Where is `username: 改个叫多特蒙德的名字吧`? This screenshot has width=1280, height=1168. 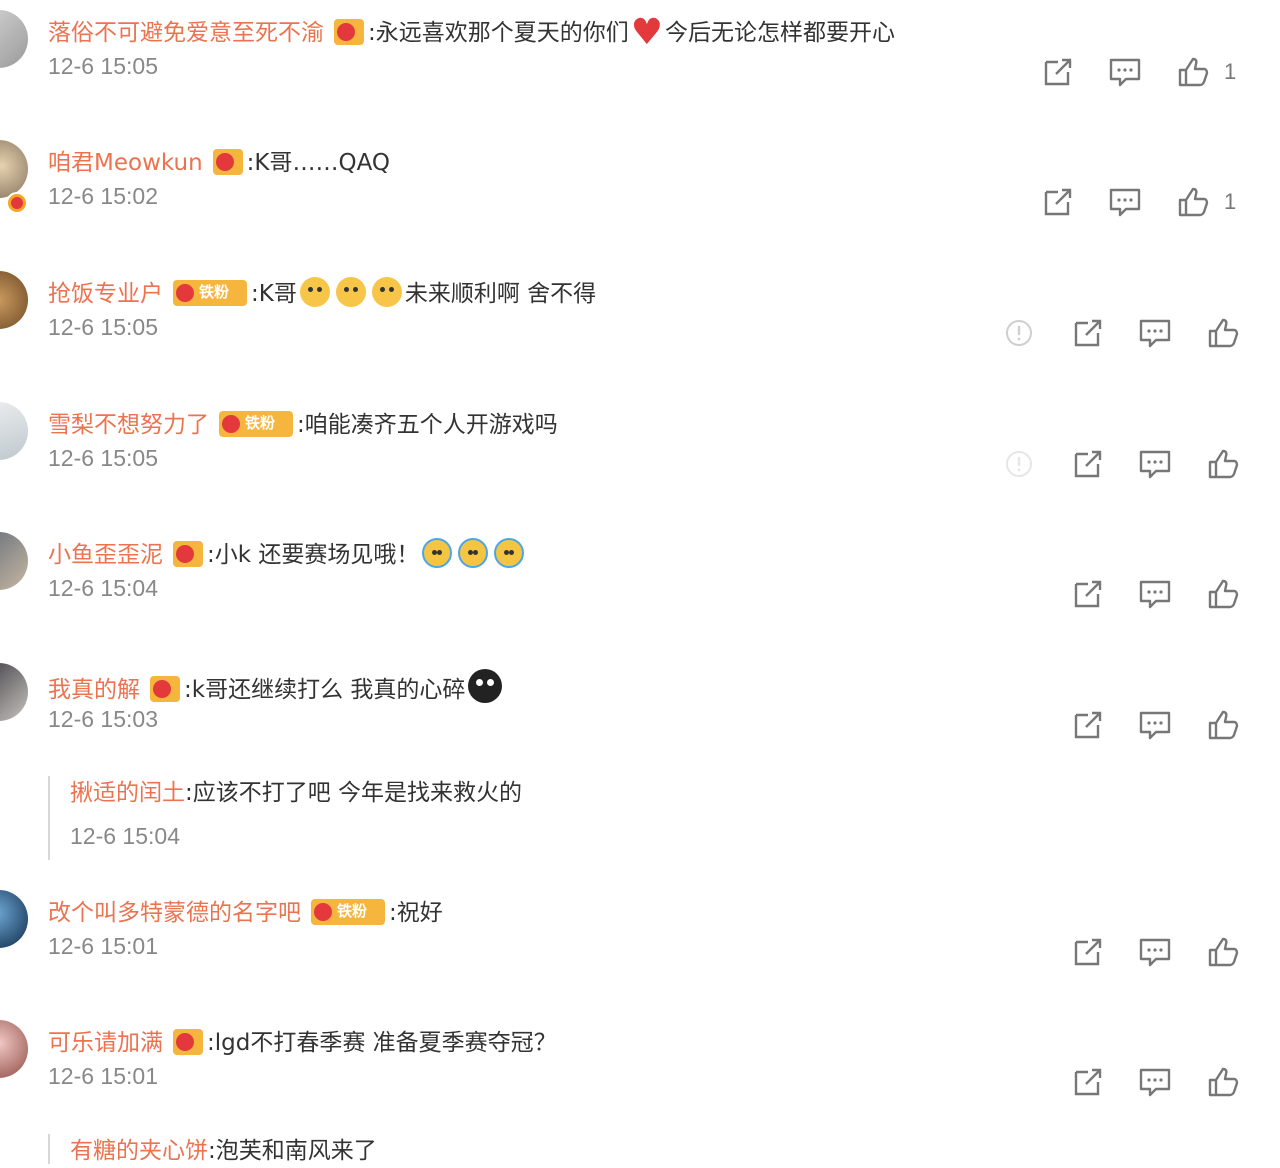
username: 改个叫多特蒙德的名字吧 is located at coordinates (174, 913).